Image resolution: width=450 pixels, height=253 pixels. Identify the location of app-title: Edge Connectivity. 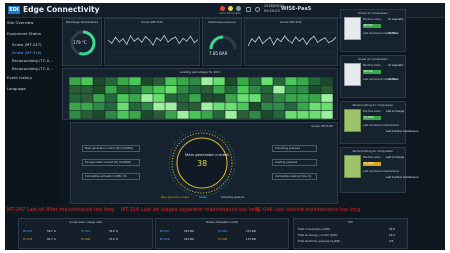
(61, 9).